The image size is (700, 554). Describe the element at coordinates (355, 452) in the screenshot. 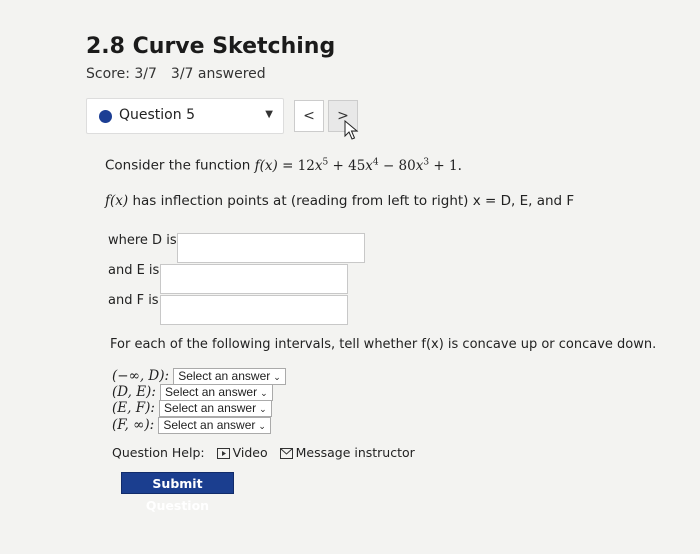

I see `message-link-label: Message instructor` at that location.